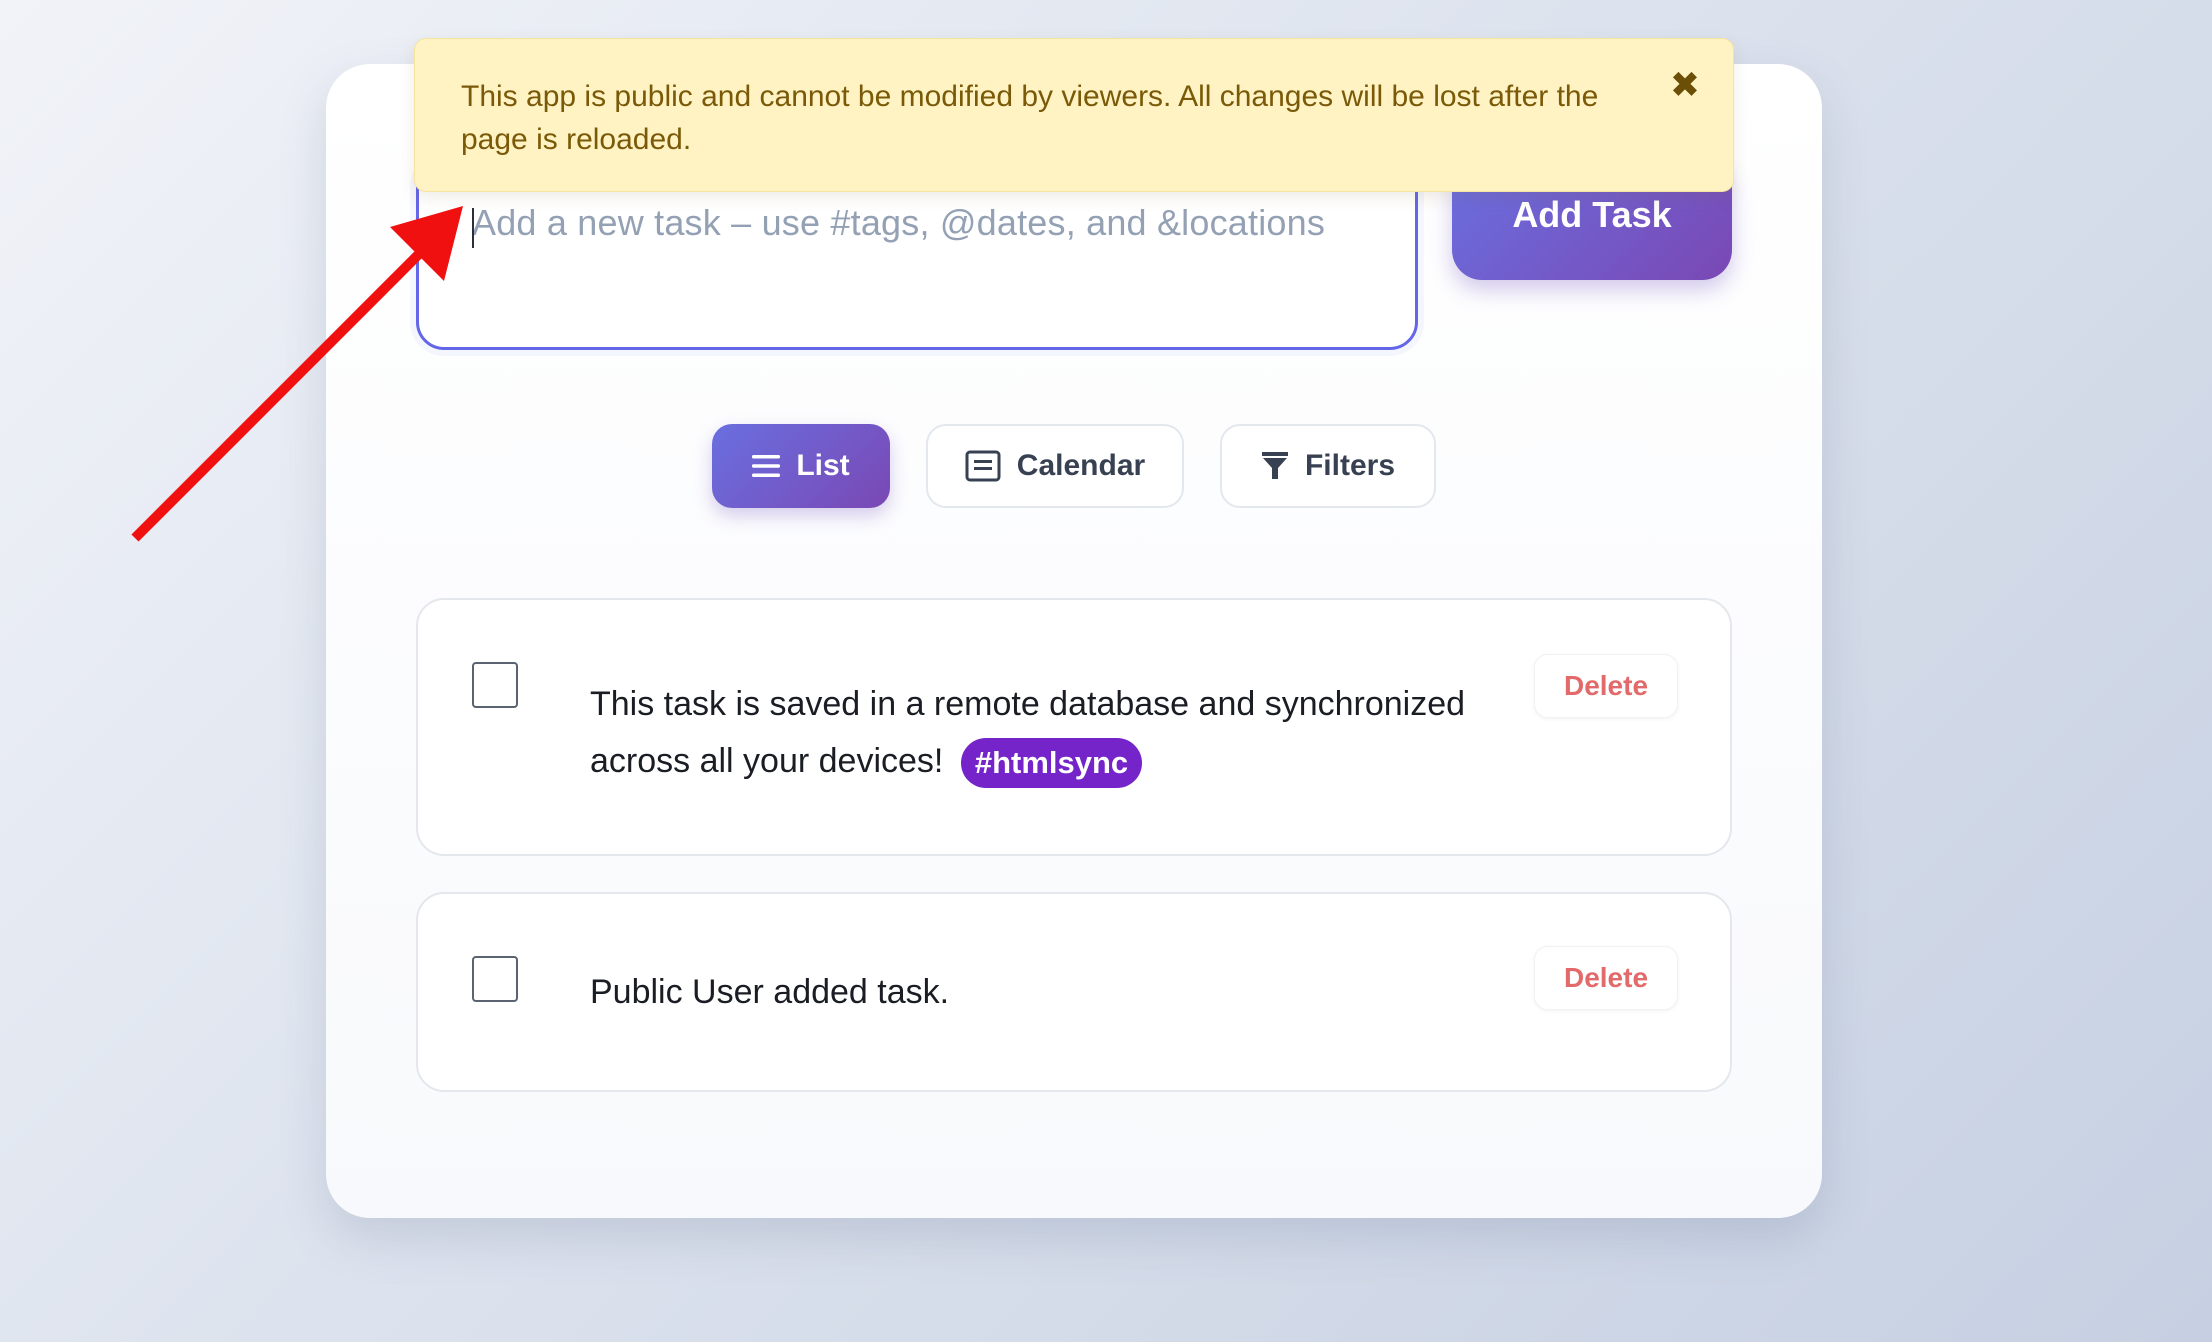 The width and height of the screenshot is (2212, 1342). What do you see at coordinates (1081, 465) in the screenshot?
I see `calendar-view-label: Calendar` at bounding box center [1081, 465].